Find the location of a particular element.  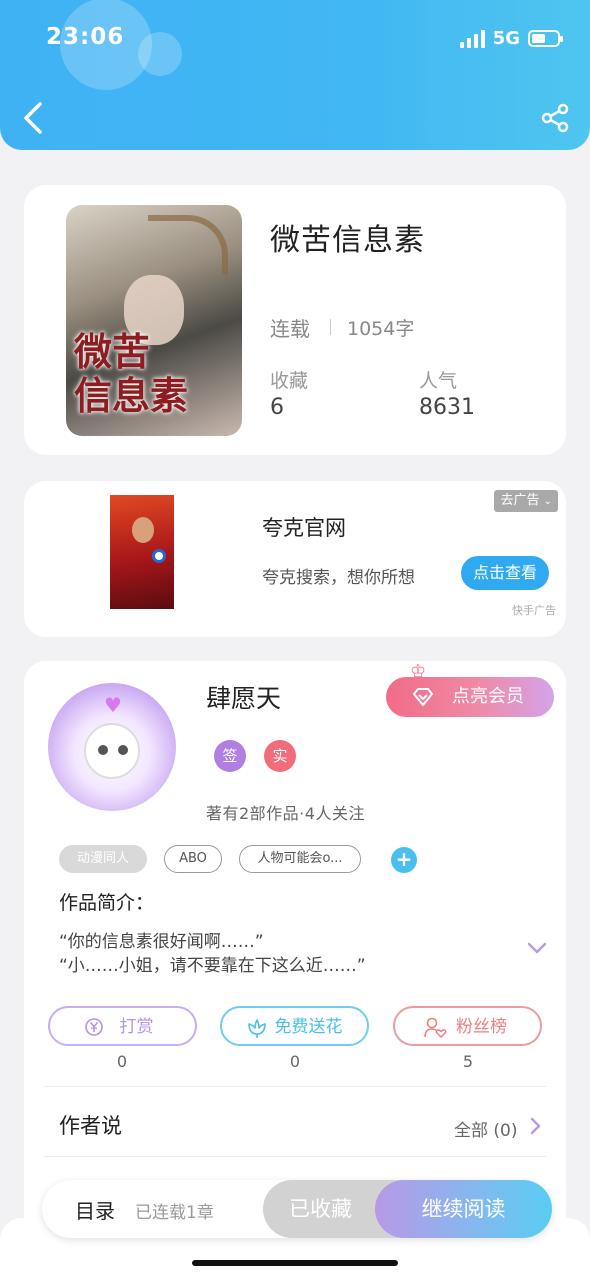

book-word-count: 1054字 is located at coordinates (381, 329).